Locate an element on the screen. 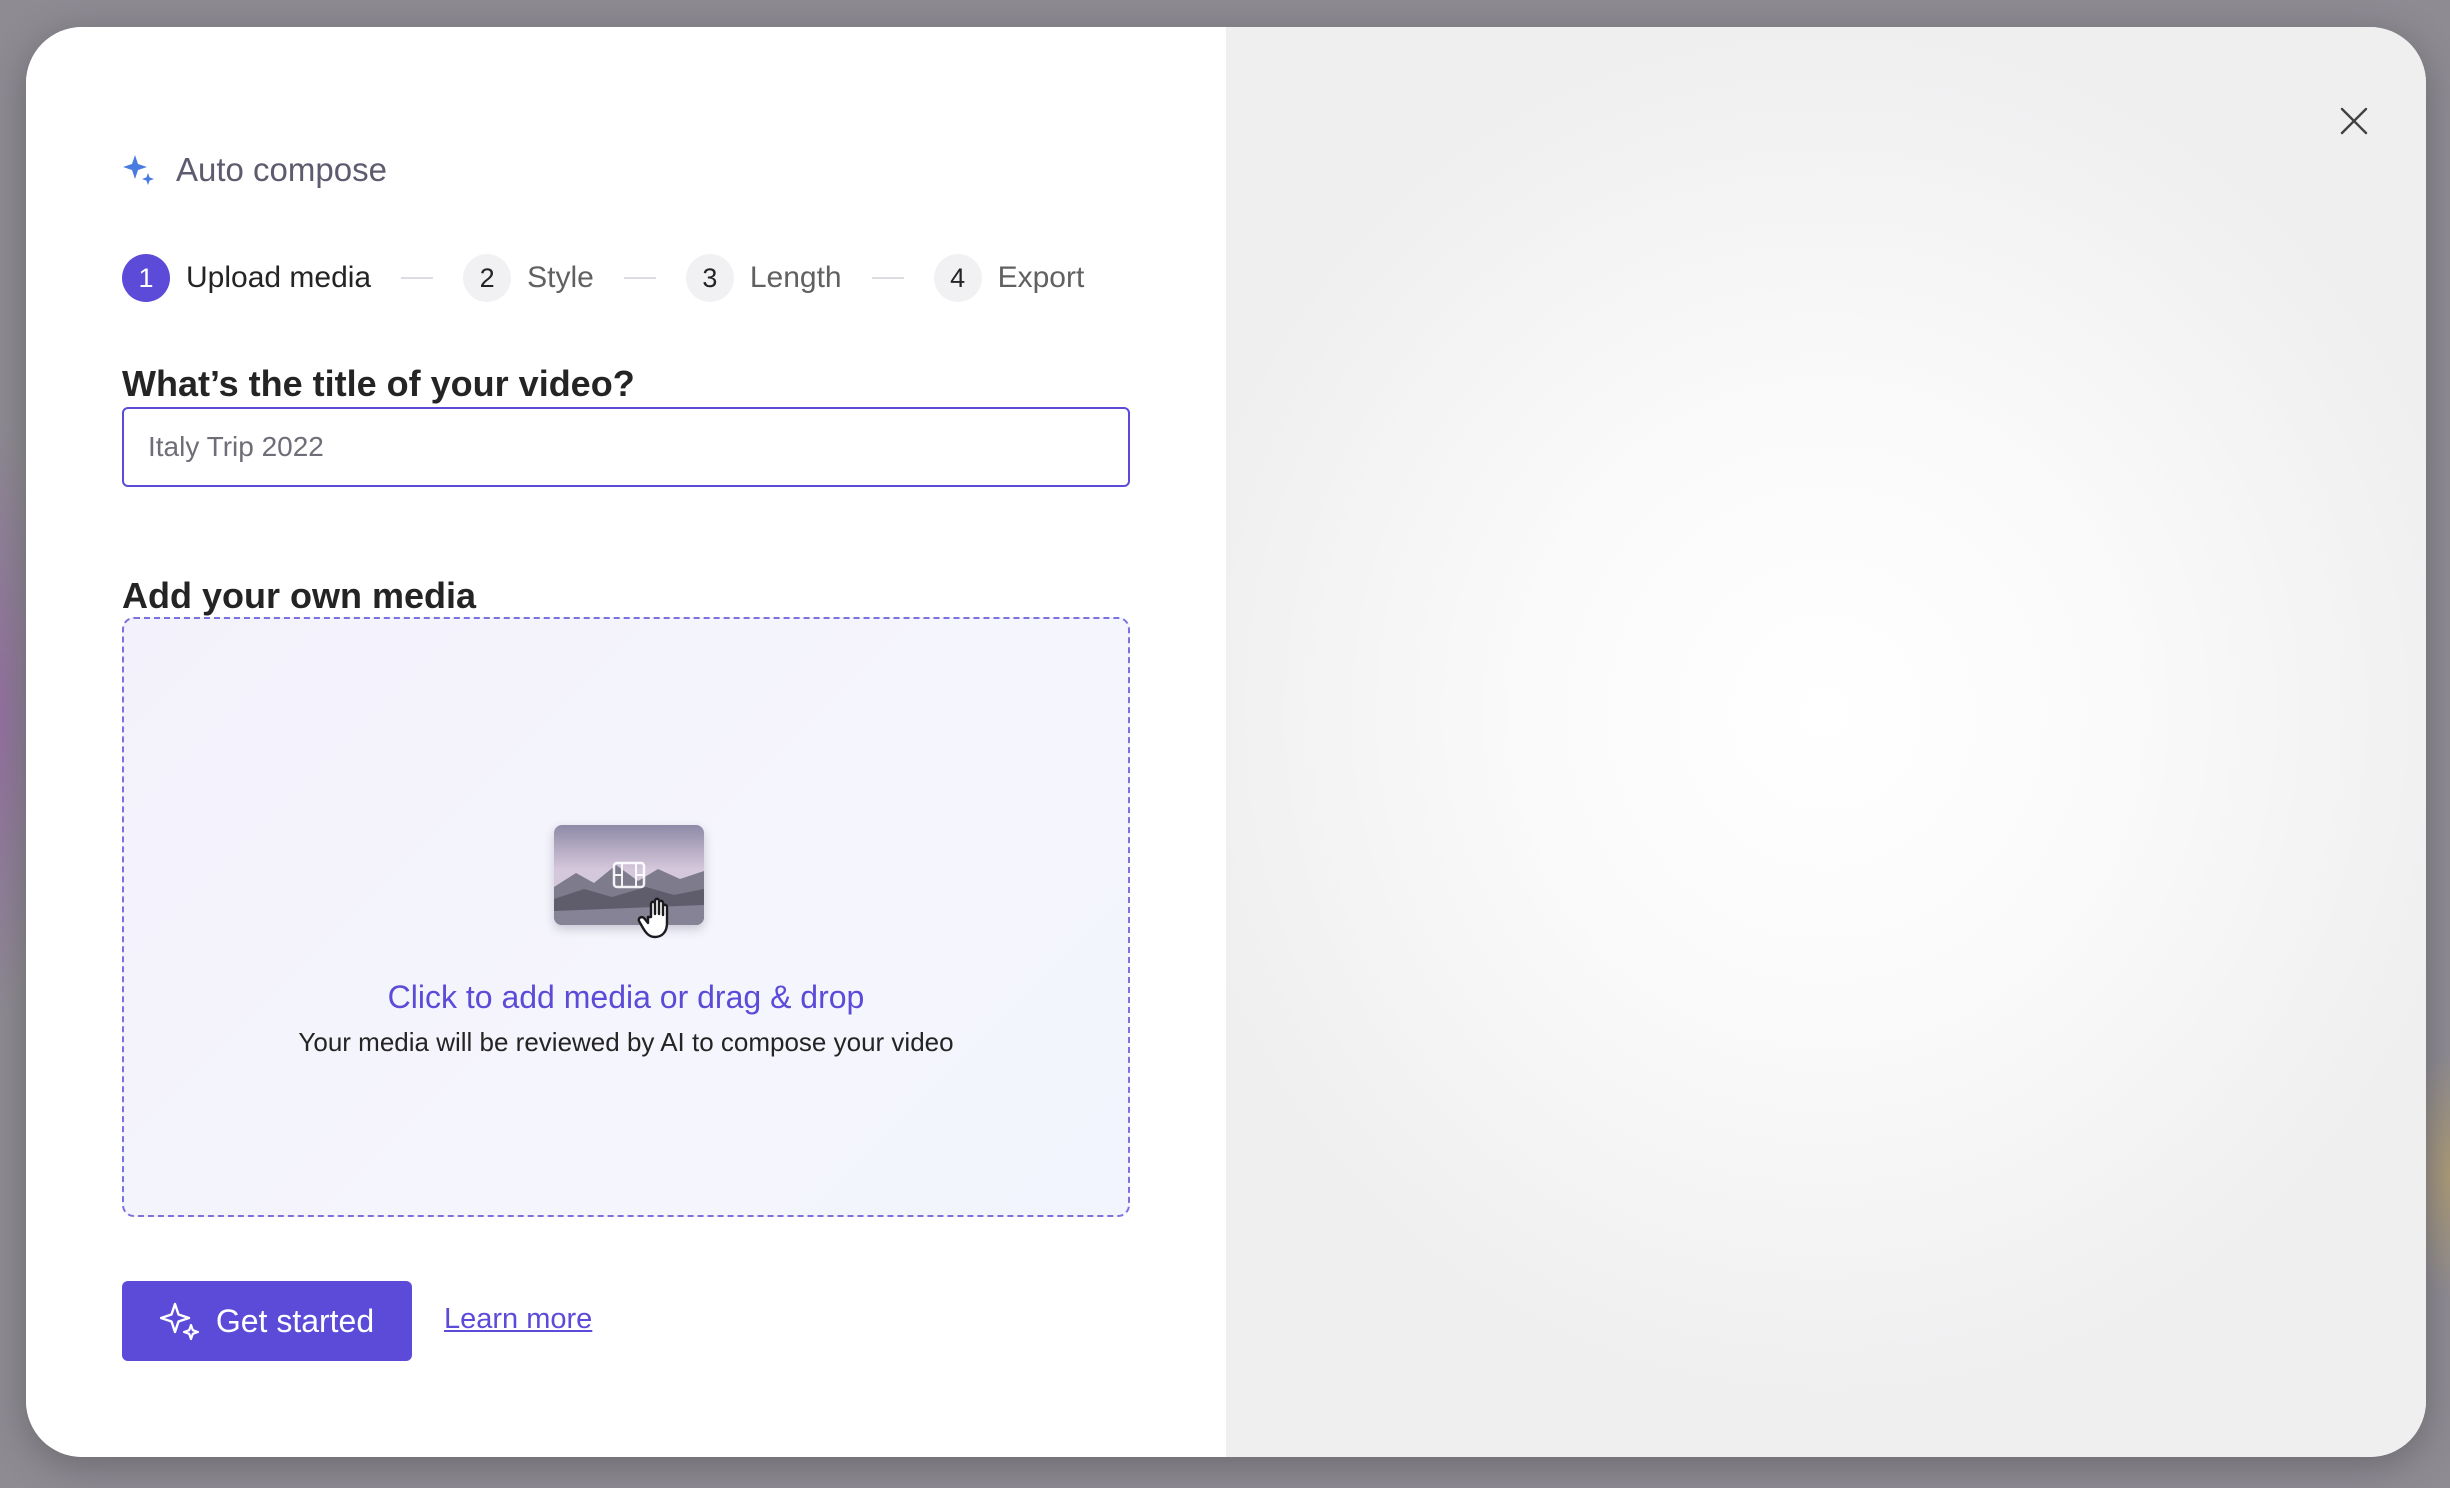 This screenshot has width=2450, height=1488. step-length: 3 Length is located at coordinates (763, 278).